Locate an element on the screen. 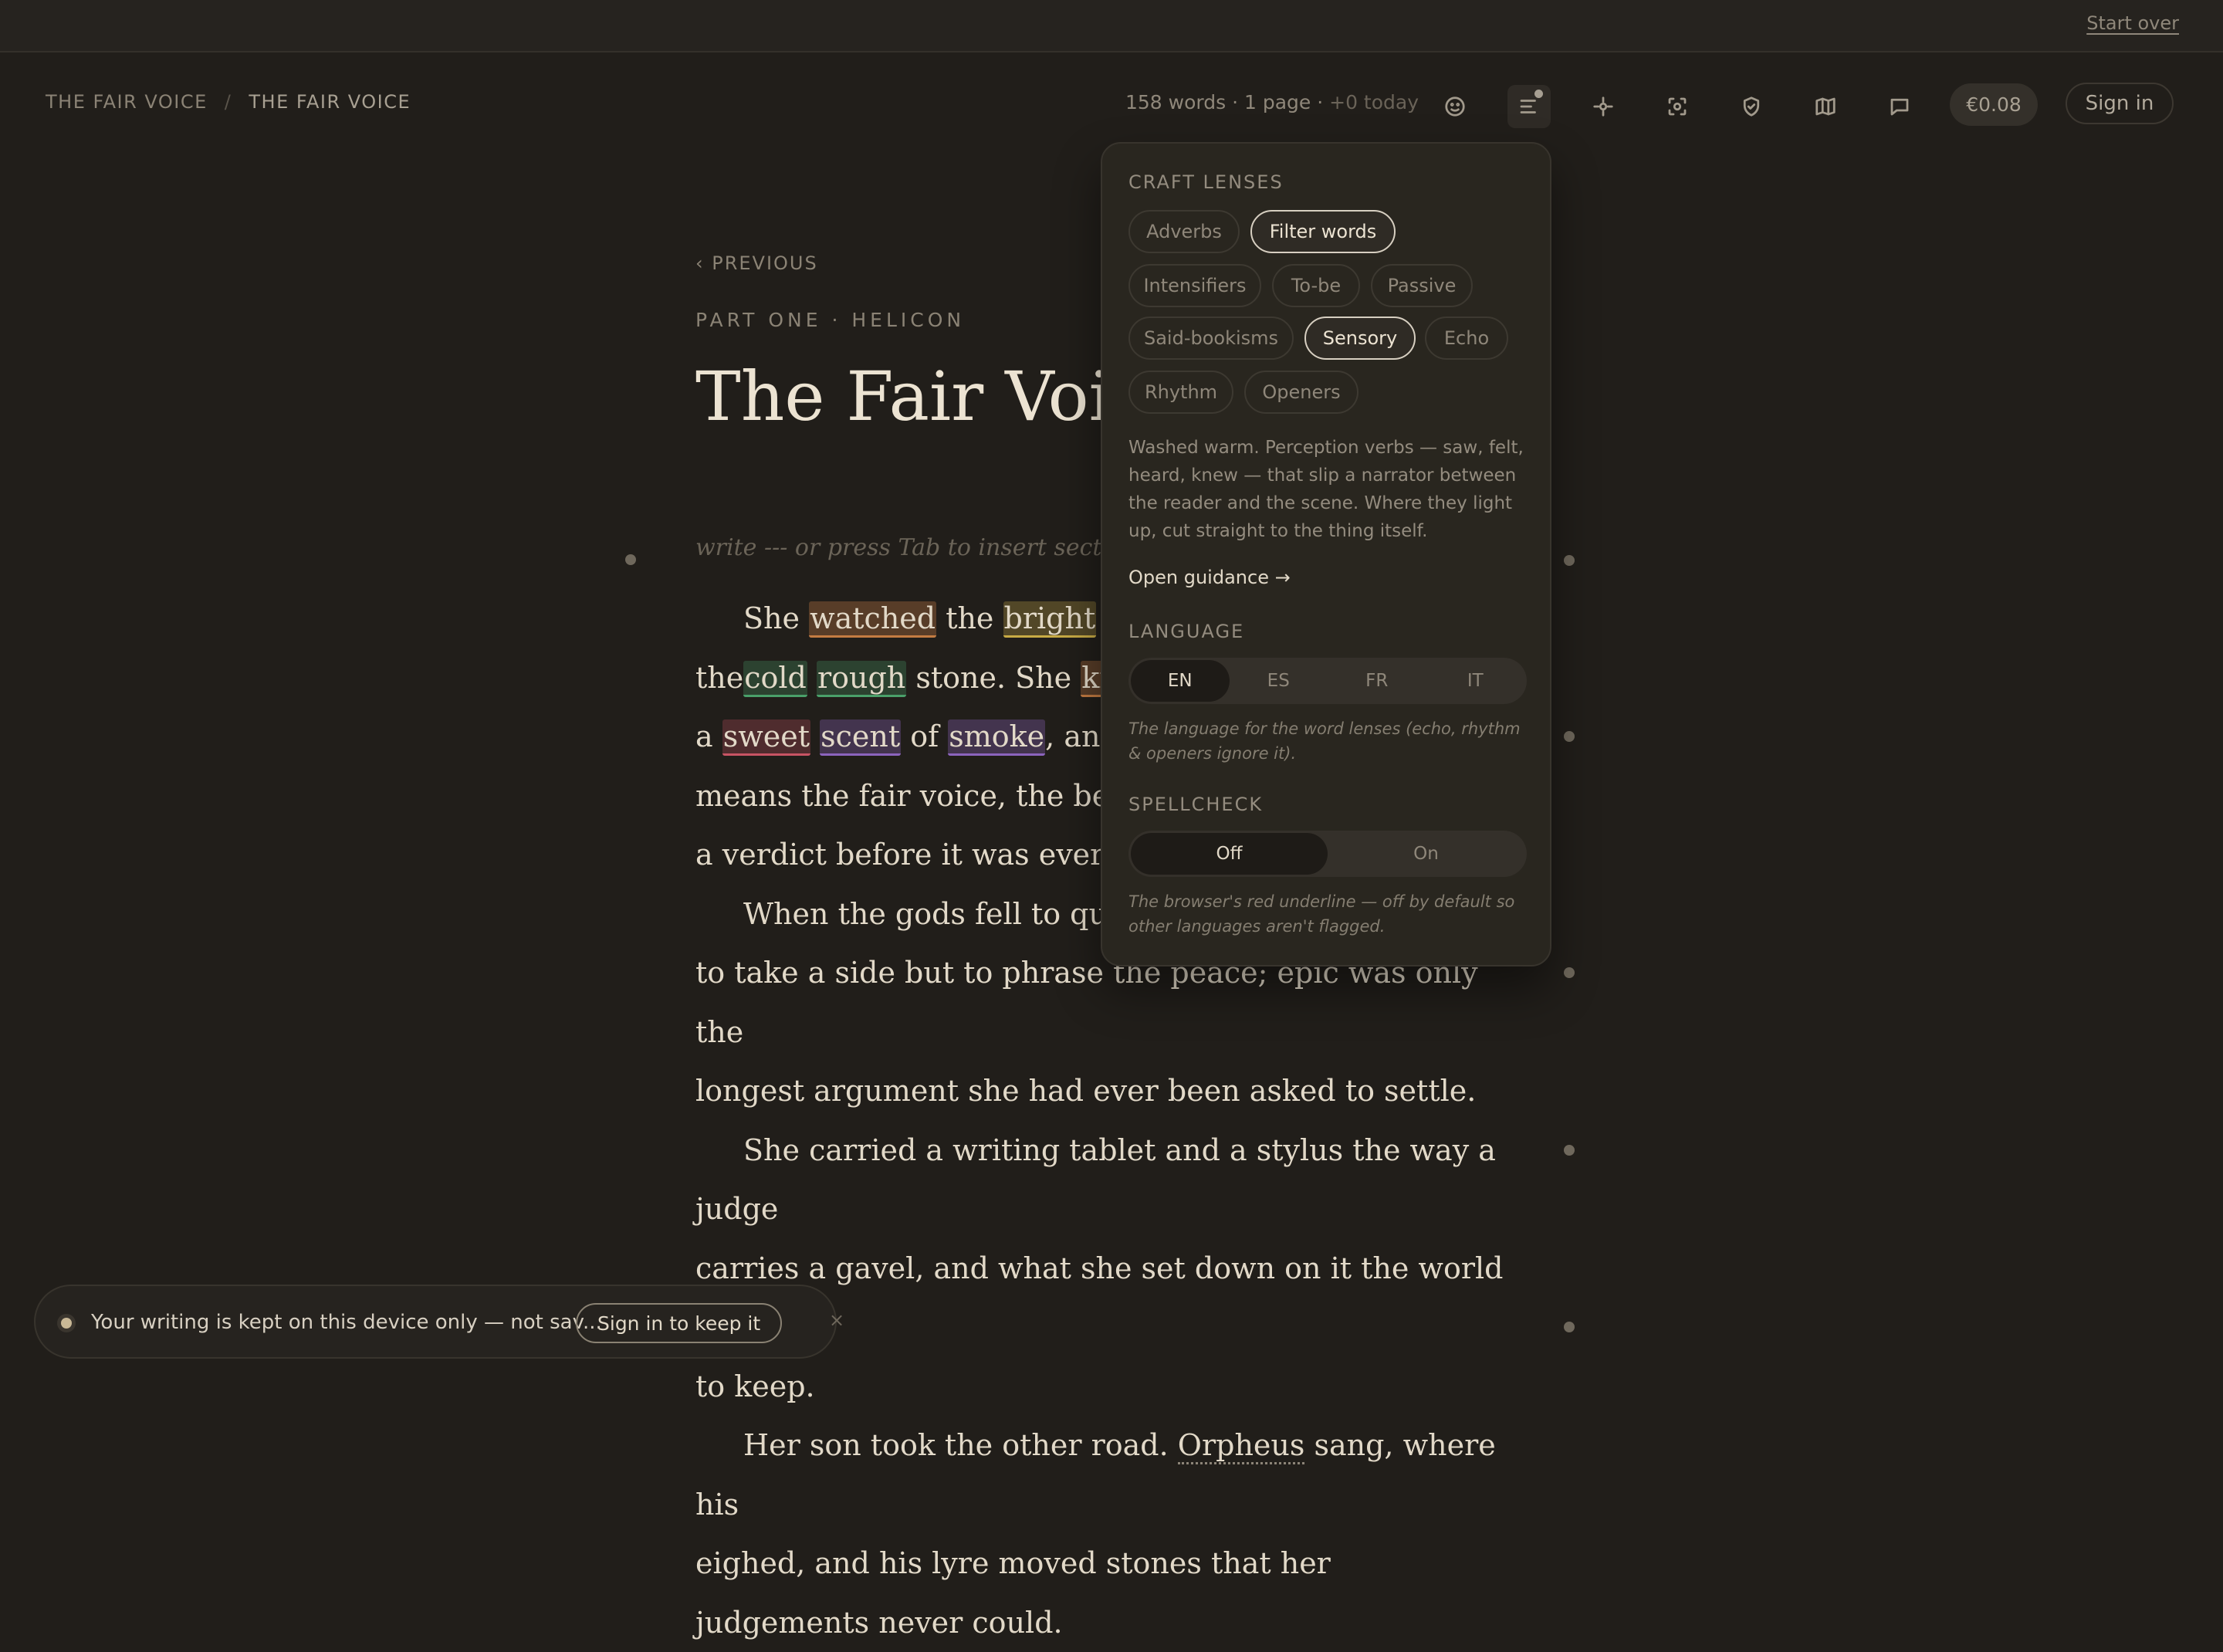 Image resolution: width=2223 pixels, height=1652 pixels. spellcheck-off: Off is located at coordinates (1229, 854).